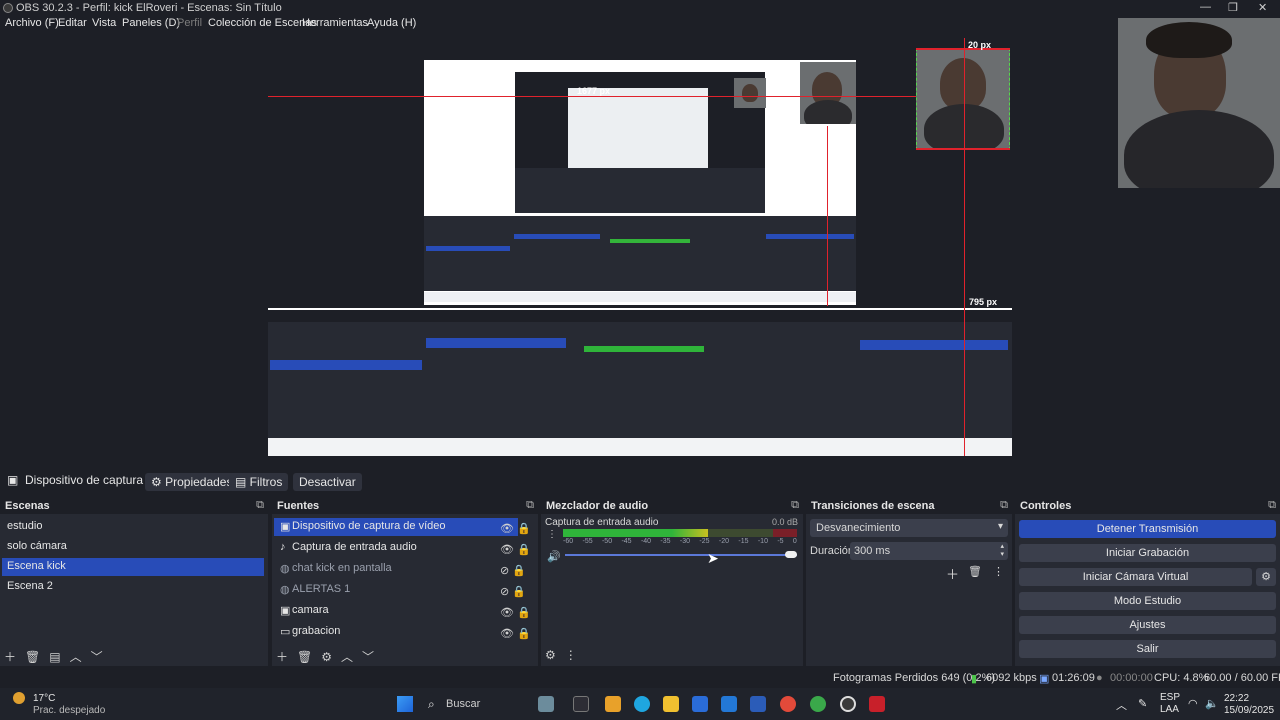  I want to click on source-item-selected: ▣ Dispositivo de captura de vídeo, so click(396, 527).